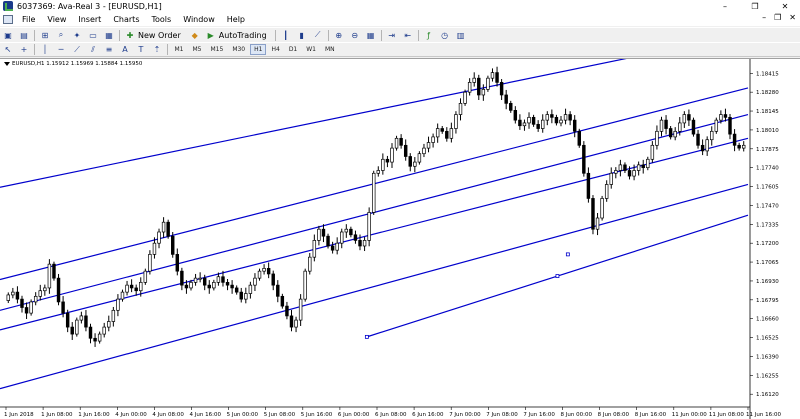 Image resolution: width=800 pixels, height=419 pixels. What do you see at coordinates (126, 19) in the screenshot?
I see `menu-charts: Charts` at bounding box center [126, 19].